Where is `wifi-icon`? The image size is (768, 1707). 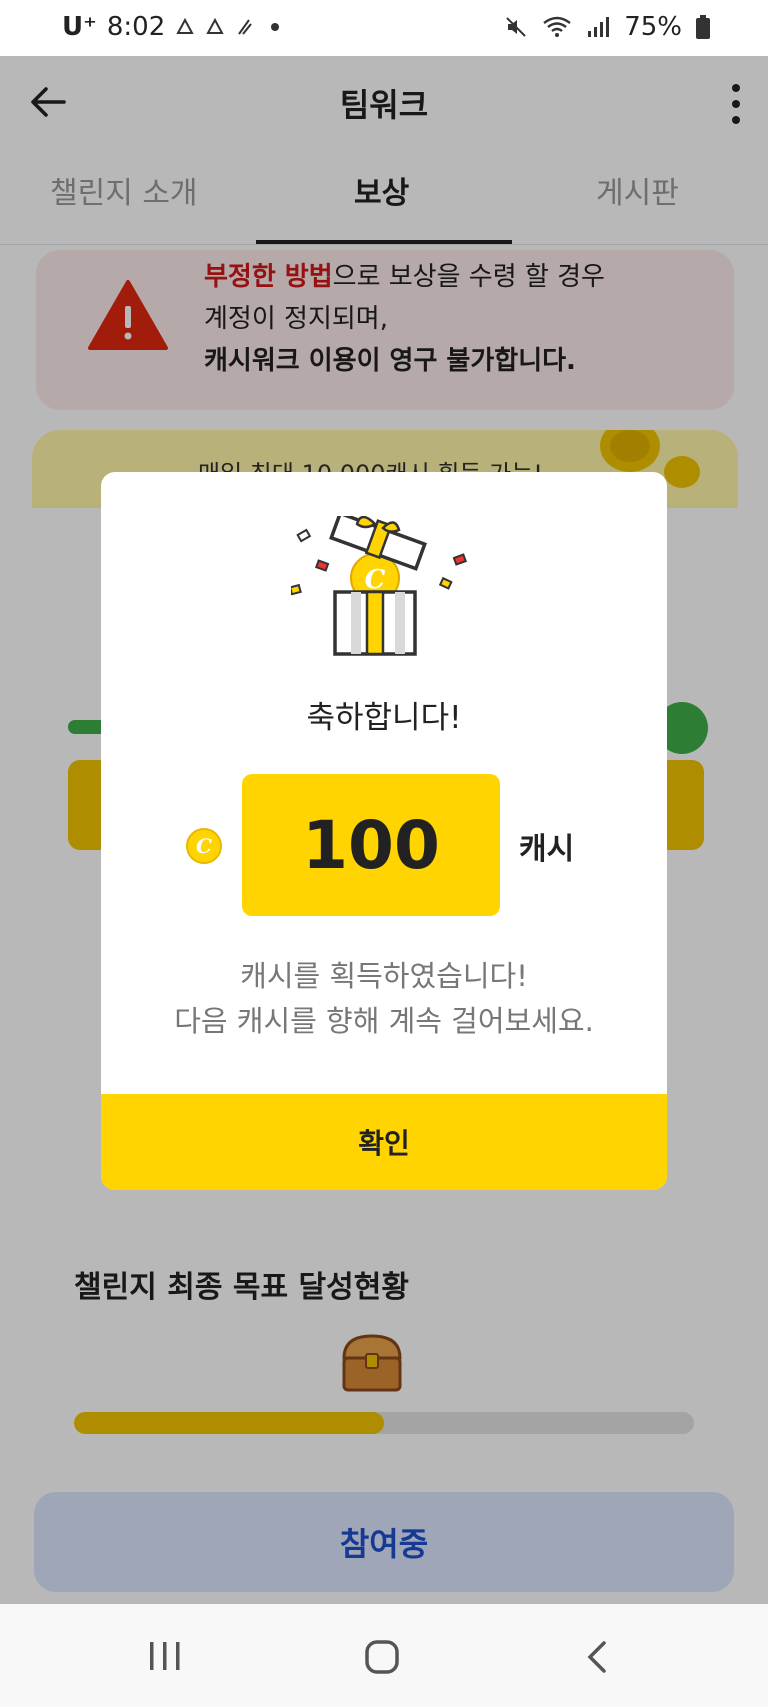
wifi-icon is located at coordinates (557, 26).